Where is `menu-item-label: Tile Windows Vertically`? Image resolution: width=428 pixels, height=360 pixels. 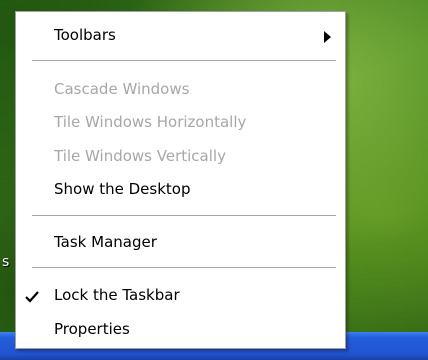 menu-item-label: Tile Windows Vertically is located at coordinates (140, 156).